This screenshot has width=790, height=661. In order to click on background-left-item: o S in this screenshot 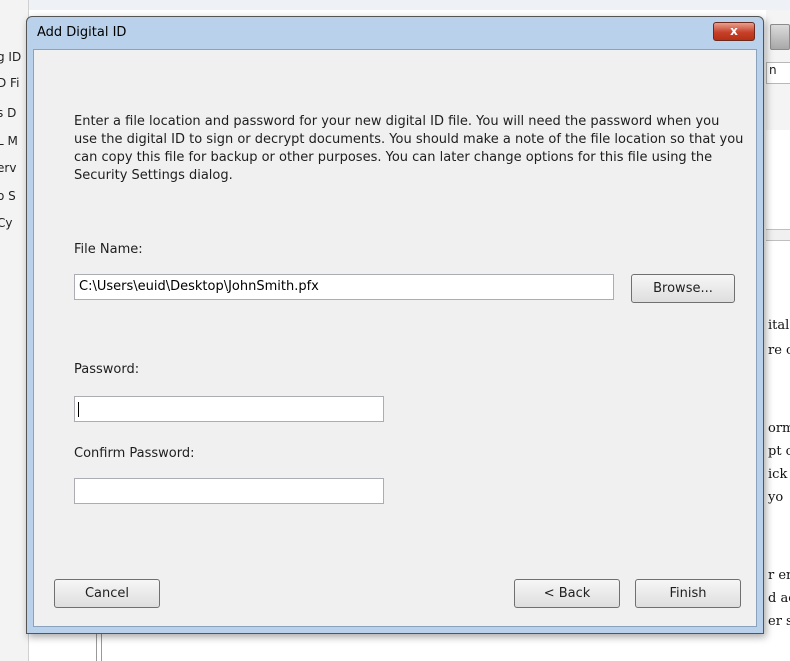, I will do `click(8, 196)`.